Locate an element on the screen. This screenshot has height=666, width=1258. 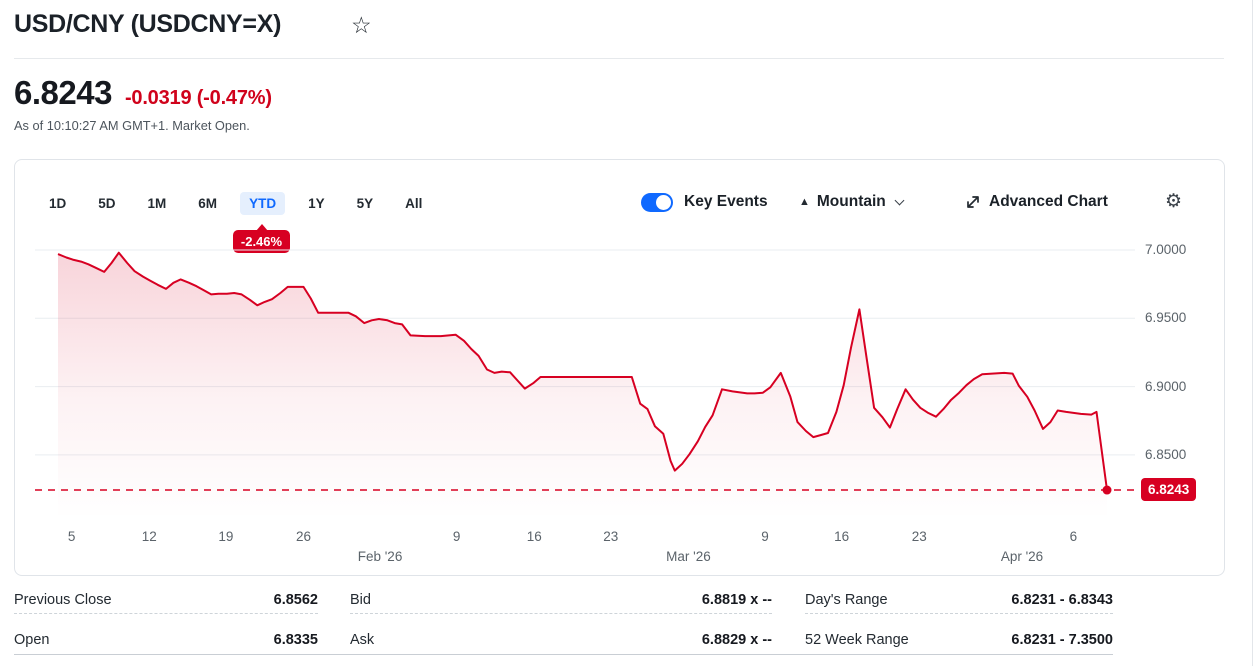
price-change: -0.0319 (-0.47%) is located at coordinates (198, 98).